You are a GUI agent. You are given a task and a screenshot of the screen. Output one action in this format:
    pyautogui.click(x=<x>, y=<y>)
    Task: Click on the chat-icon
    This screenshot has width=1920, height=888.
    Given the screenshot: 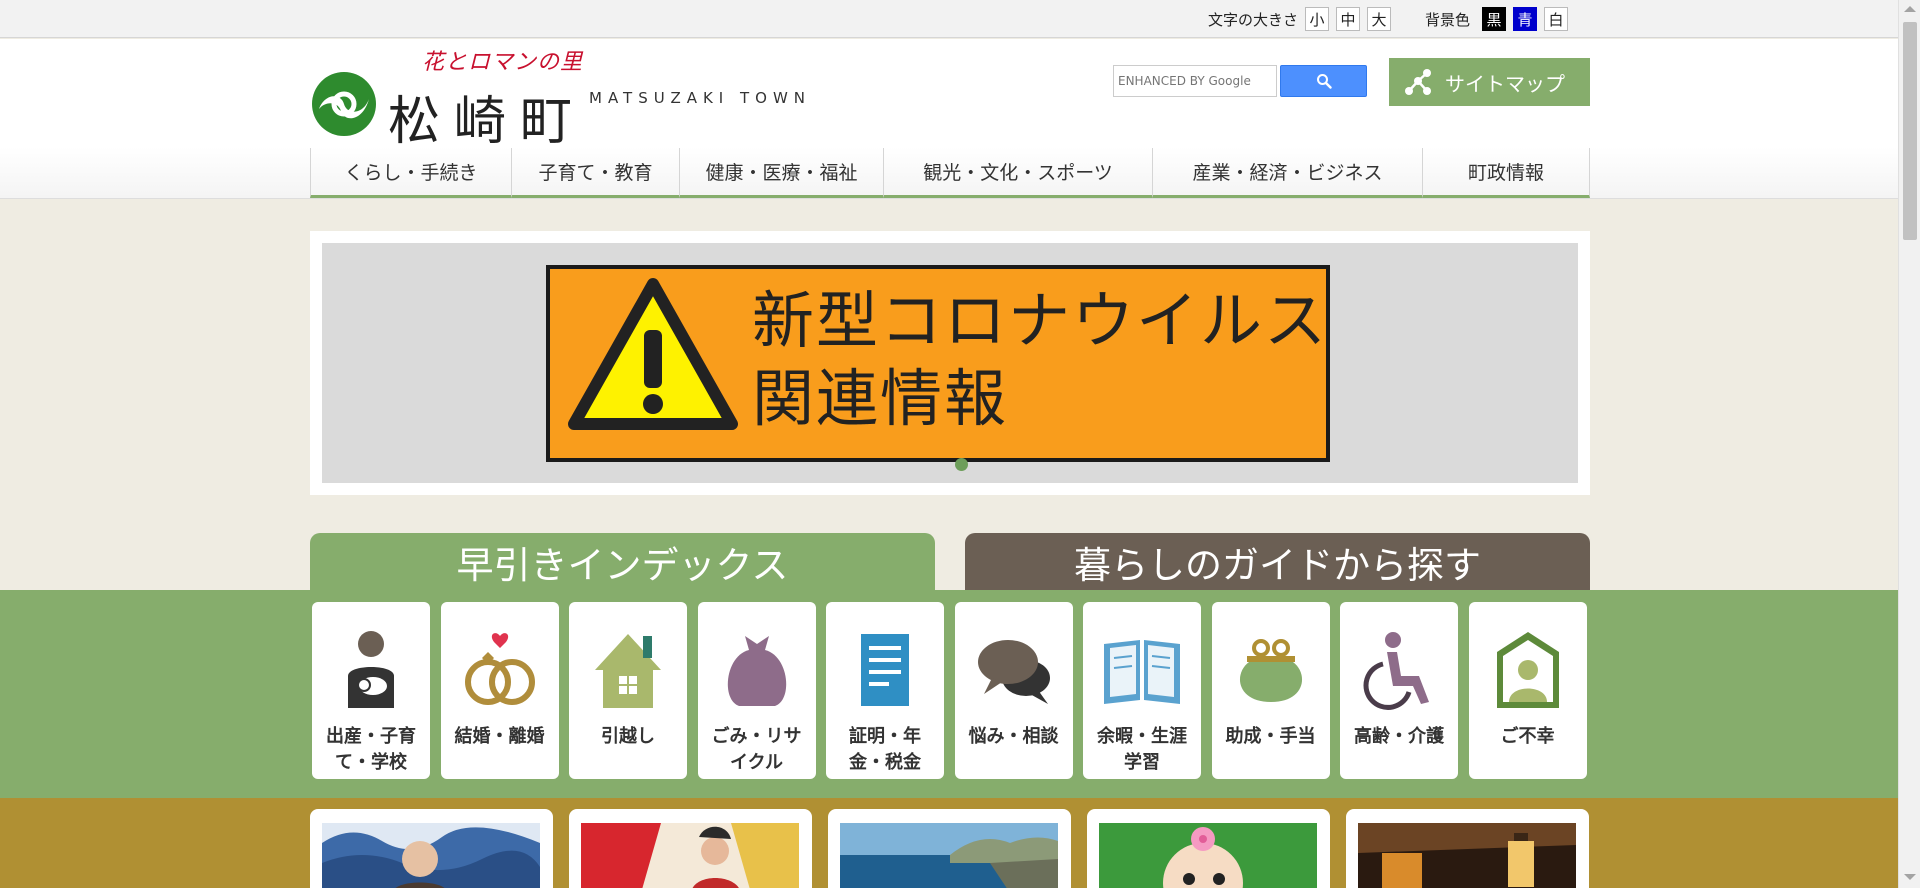 What is the action you would take?
    pyautogui.click(x=1013, y=672)
    